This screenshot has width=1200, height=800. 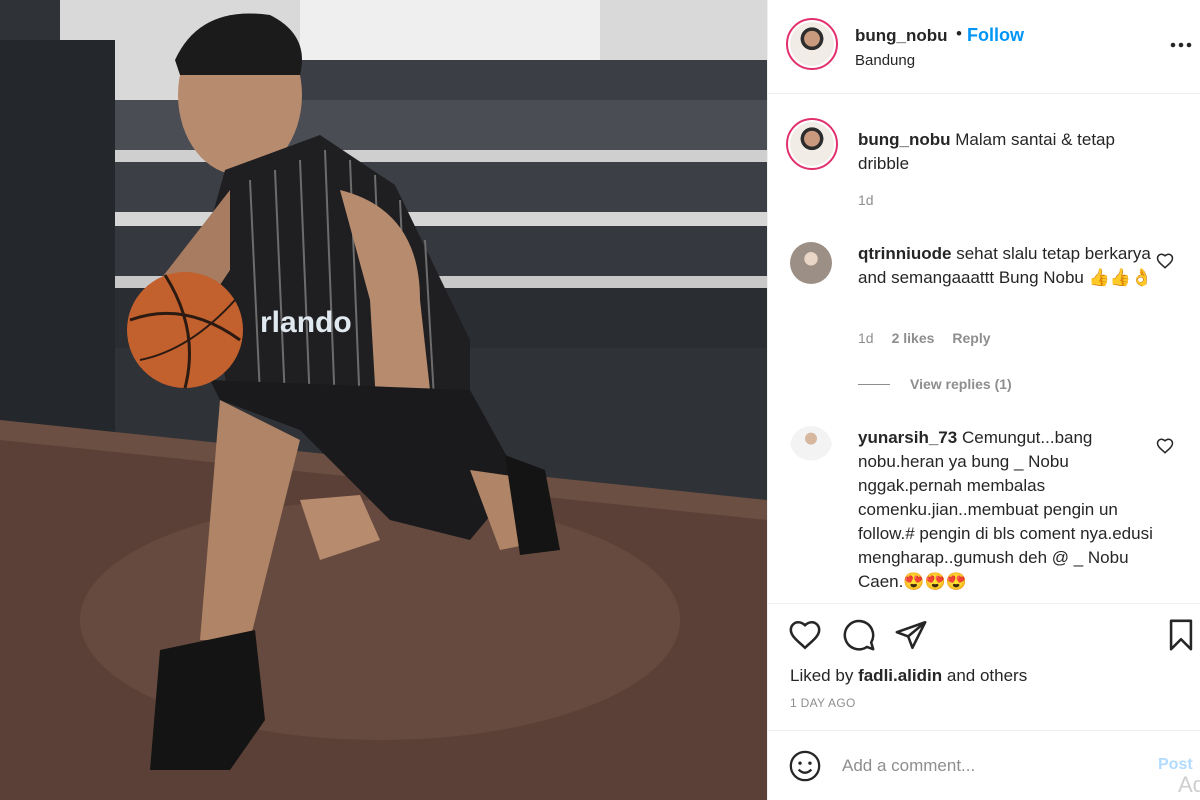 What do you see at coordinates (822, 675) in the screenshot?
I see `liked-by-prefix: Liked by` at bounding box center [822, 675].